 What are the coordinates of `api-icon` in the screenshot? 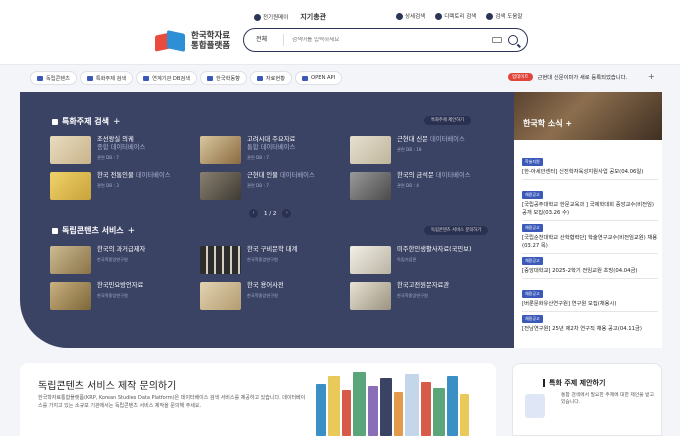 It's located at (304, 78).